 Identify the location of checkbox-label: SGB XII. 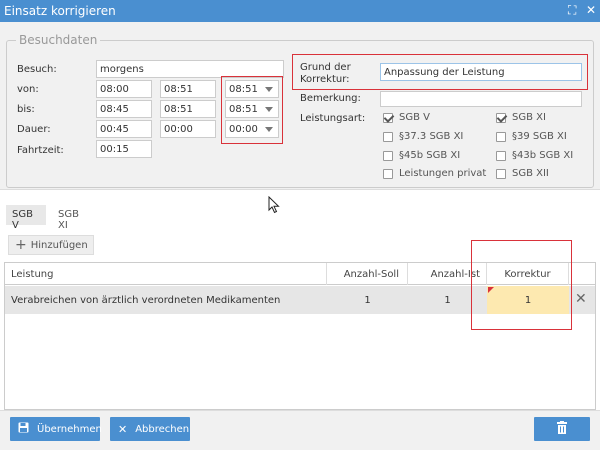
(530, 173).